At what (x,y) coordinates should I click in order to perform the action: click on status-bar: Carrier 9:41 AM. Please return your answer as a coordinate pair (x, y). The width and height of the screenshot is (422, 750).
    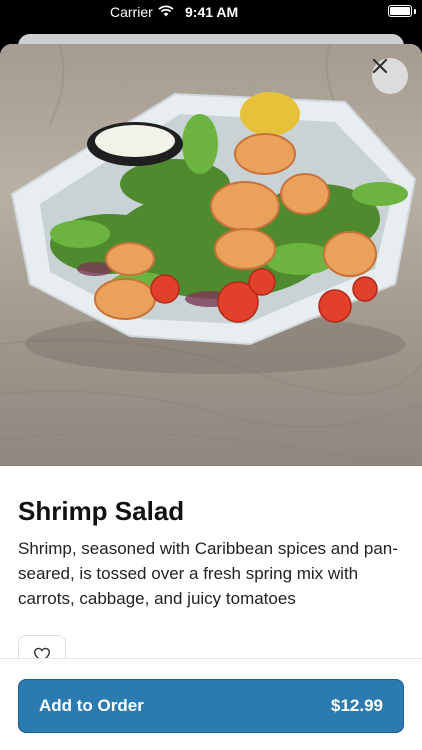
    Looking at the image, I should click on (211, 12).